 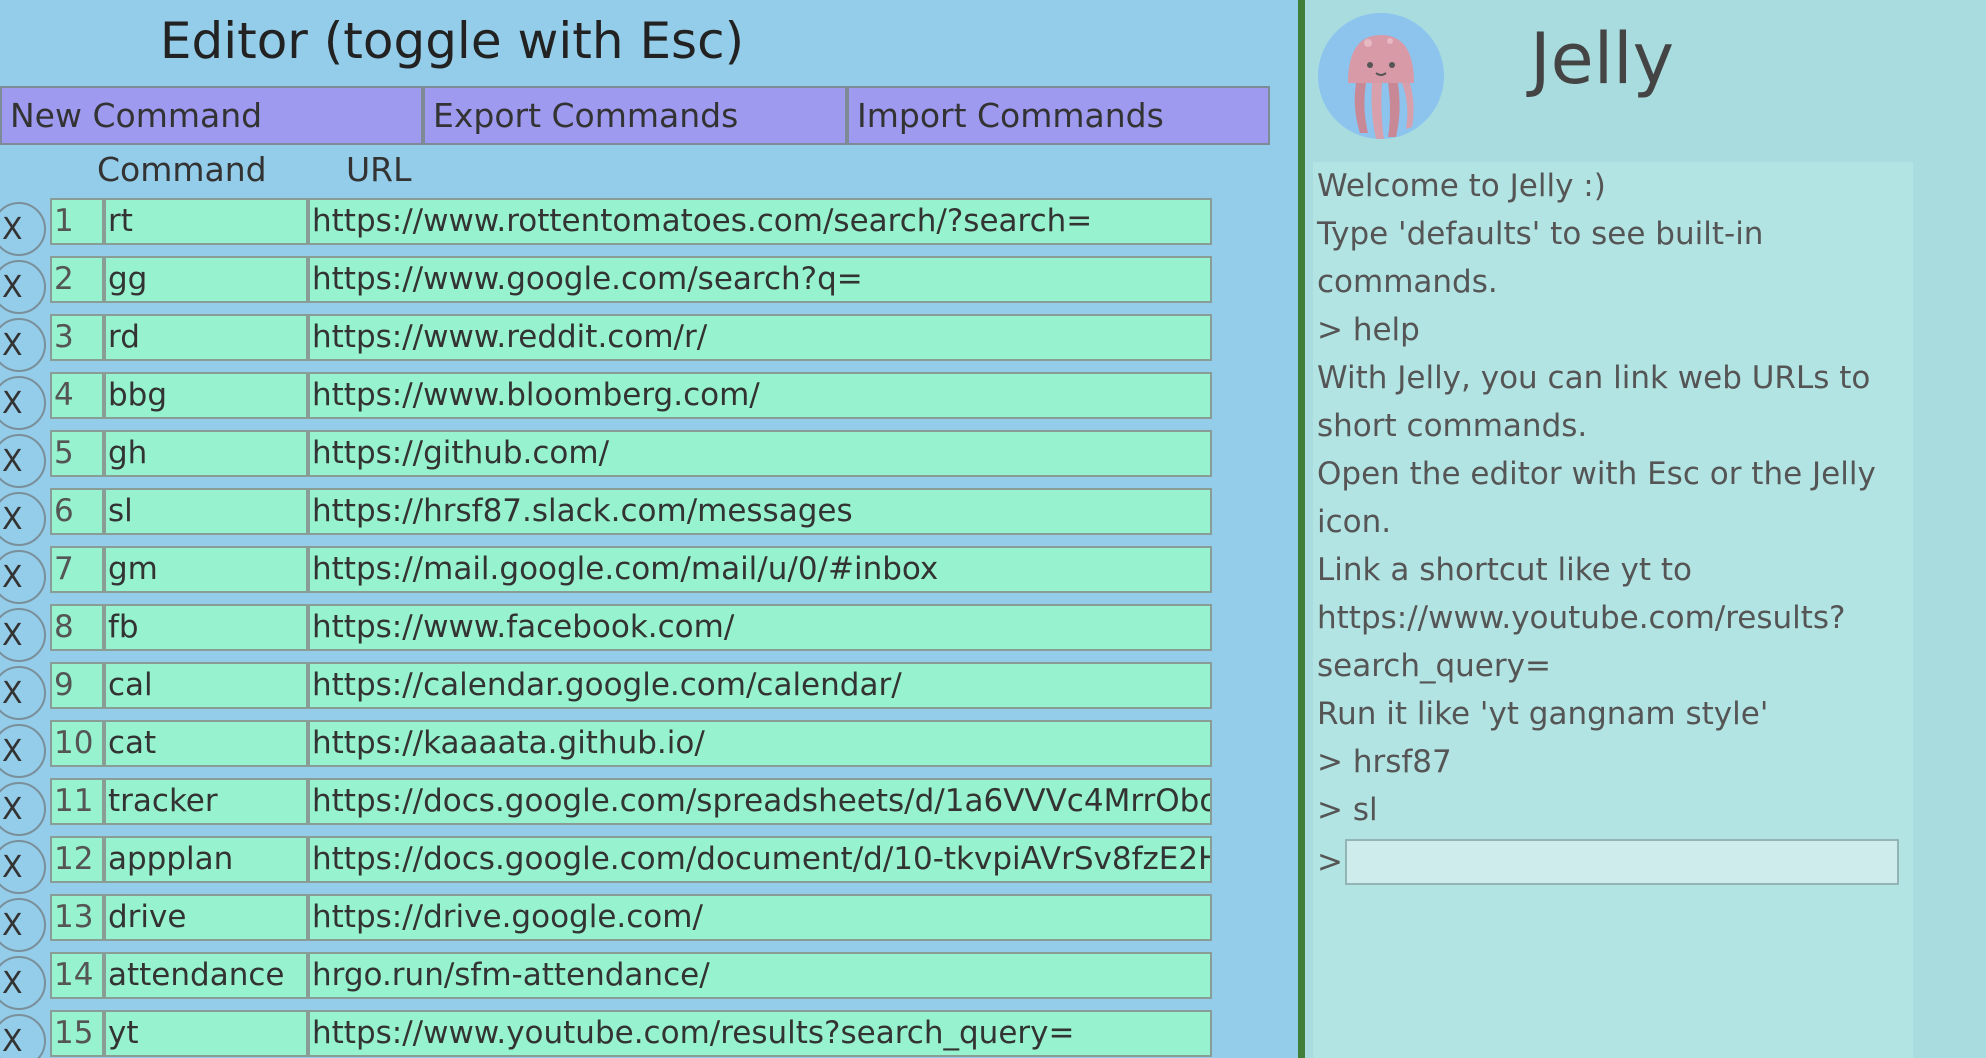 What do you see at coordinates (452, 41) in the screenshot?
I see `editor-title: Editor (toggle with Esc)` at bounding box center [452, 41].